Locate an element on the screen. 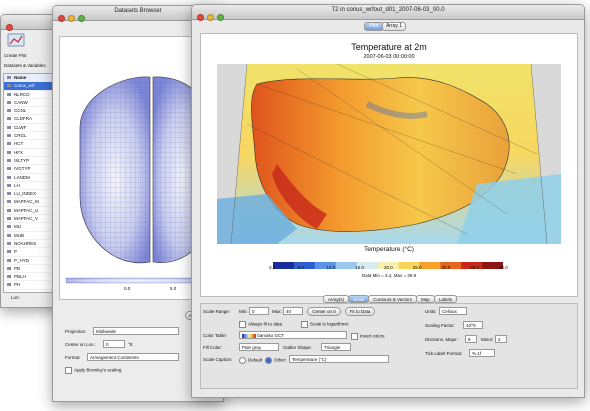  colorbar-ticks: 0.0 5.0 10.0 15.0 20.0 25.0 30.0 35.0 40.0 is located at coordinates (388, 268).